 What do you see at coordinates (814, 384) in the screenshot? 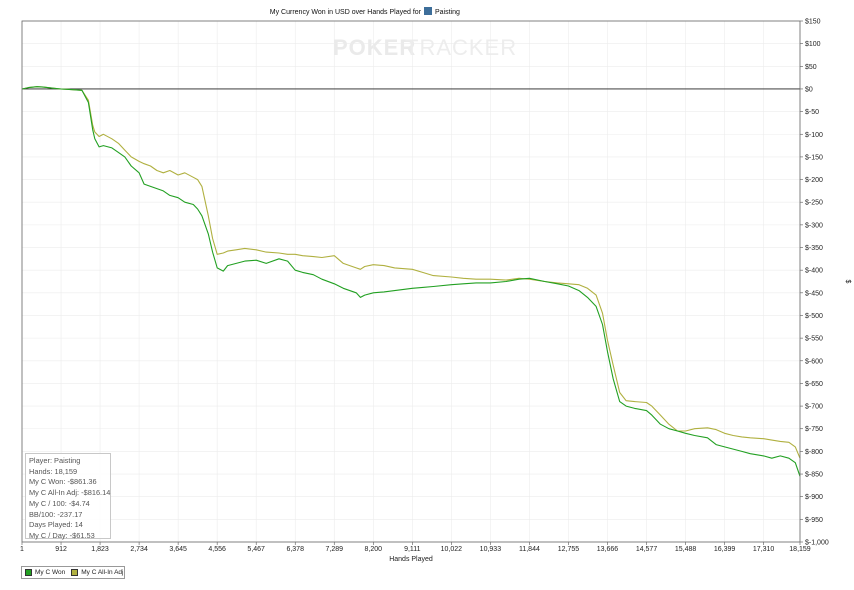
I see `y-tick-label: $-650` at bounding box center [814, 384].